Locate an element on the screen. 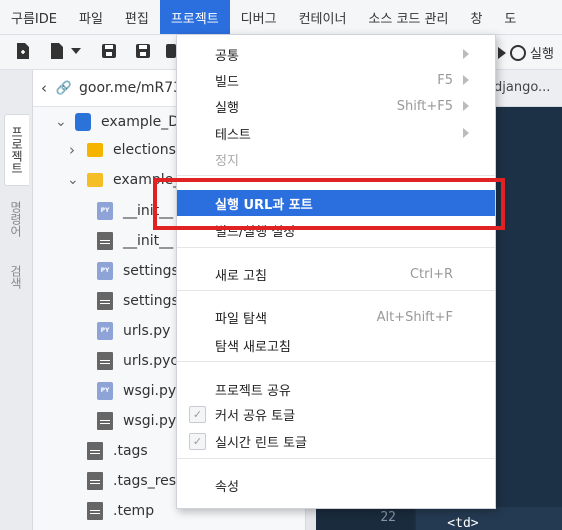 This screenshot has width=562, height=530. menu-item: 편집 is located at coordinates (137, 17).